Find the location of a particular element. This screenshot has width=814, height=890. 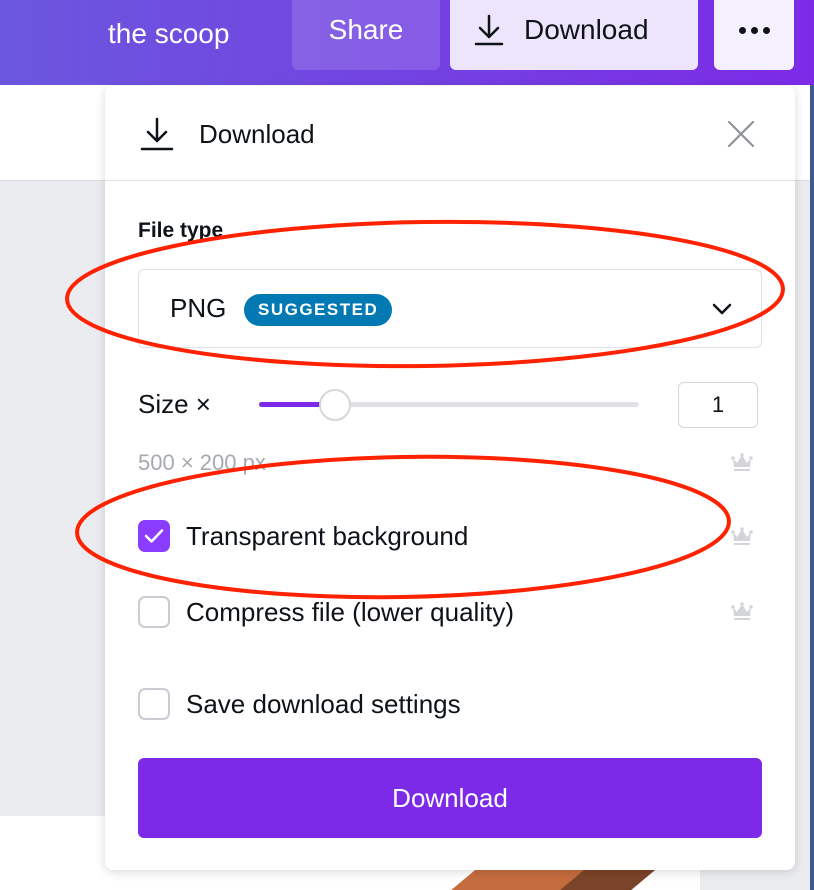

panel-title: Download is located at coordinates (257, 134).